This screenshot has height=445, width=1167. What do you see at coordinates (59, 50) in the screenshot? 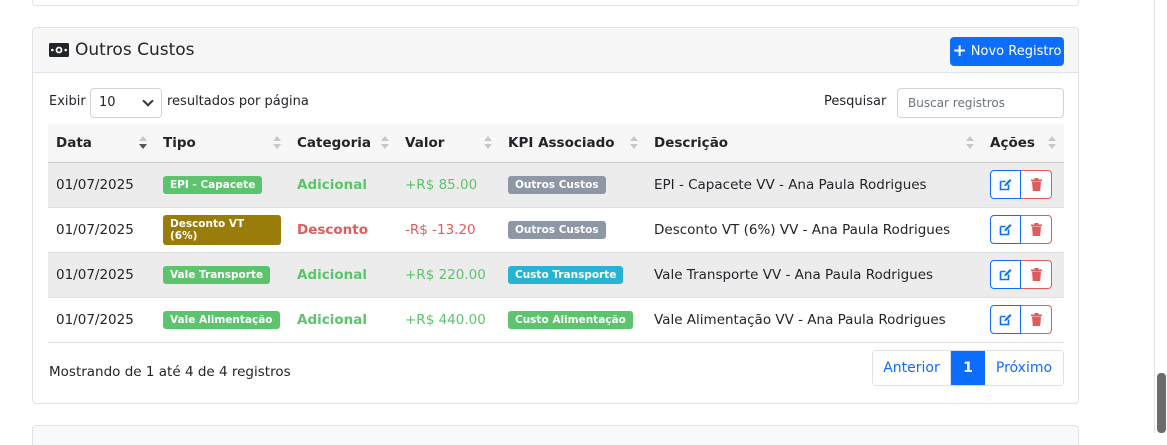
I see `money-bill-icon` at bounding box center [59, 50].